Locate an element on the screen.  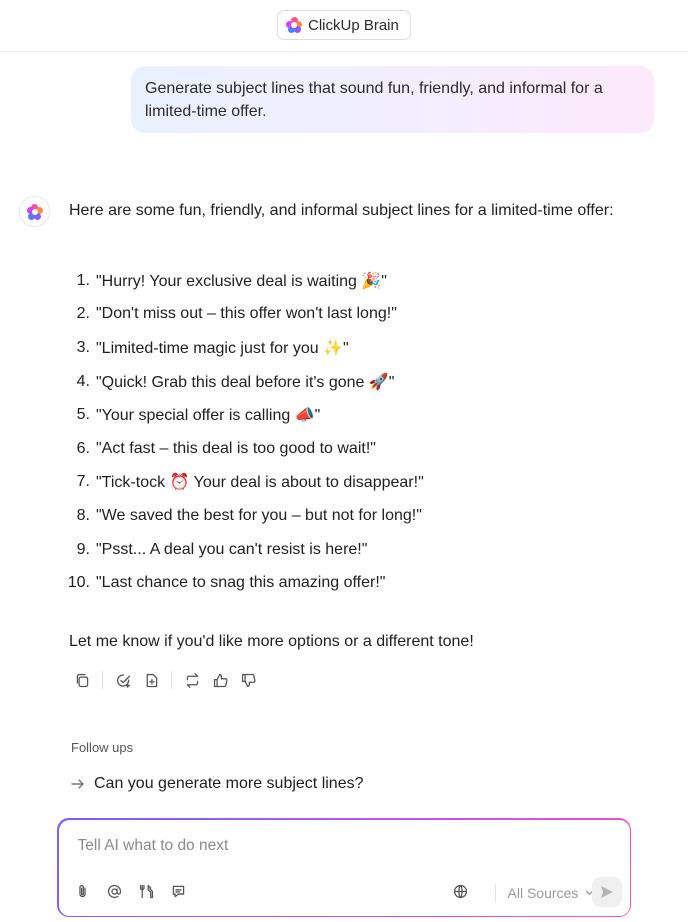
thumbs-up-button is located at coordinates (220, 680).